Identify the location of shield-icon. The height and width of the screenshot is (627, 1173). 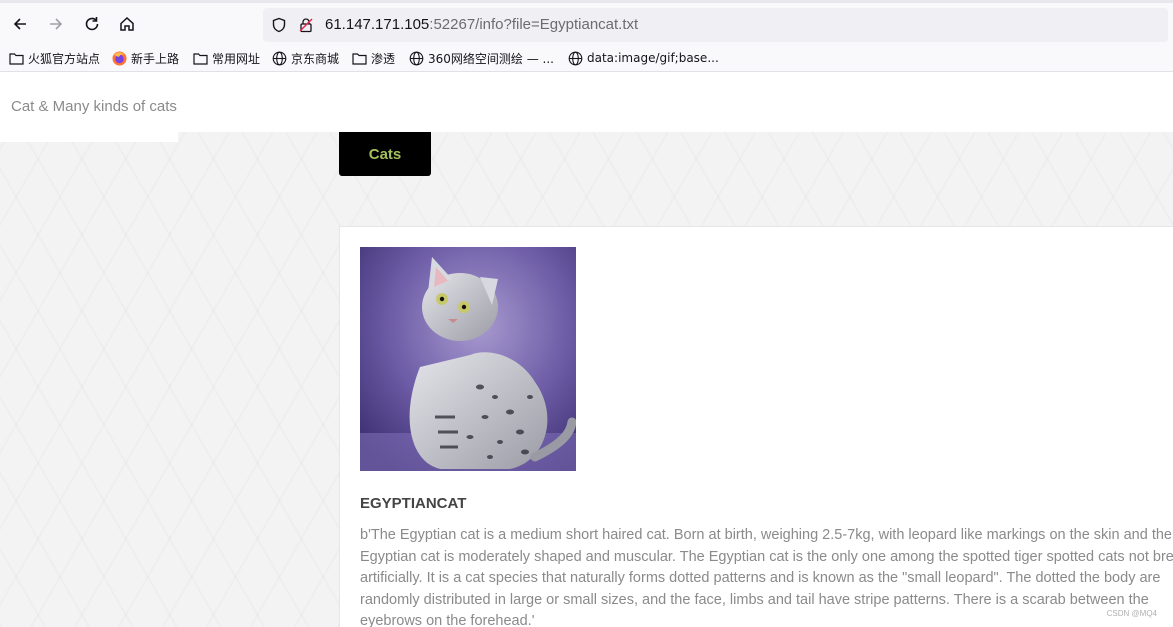
(279, 25).